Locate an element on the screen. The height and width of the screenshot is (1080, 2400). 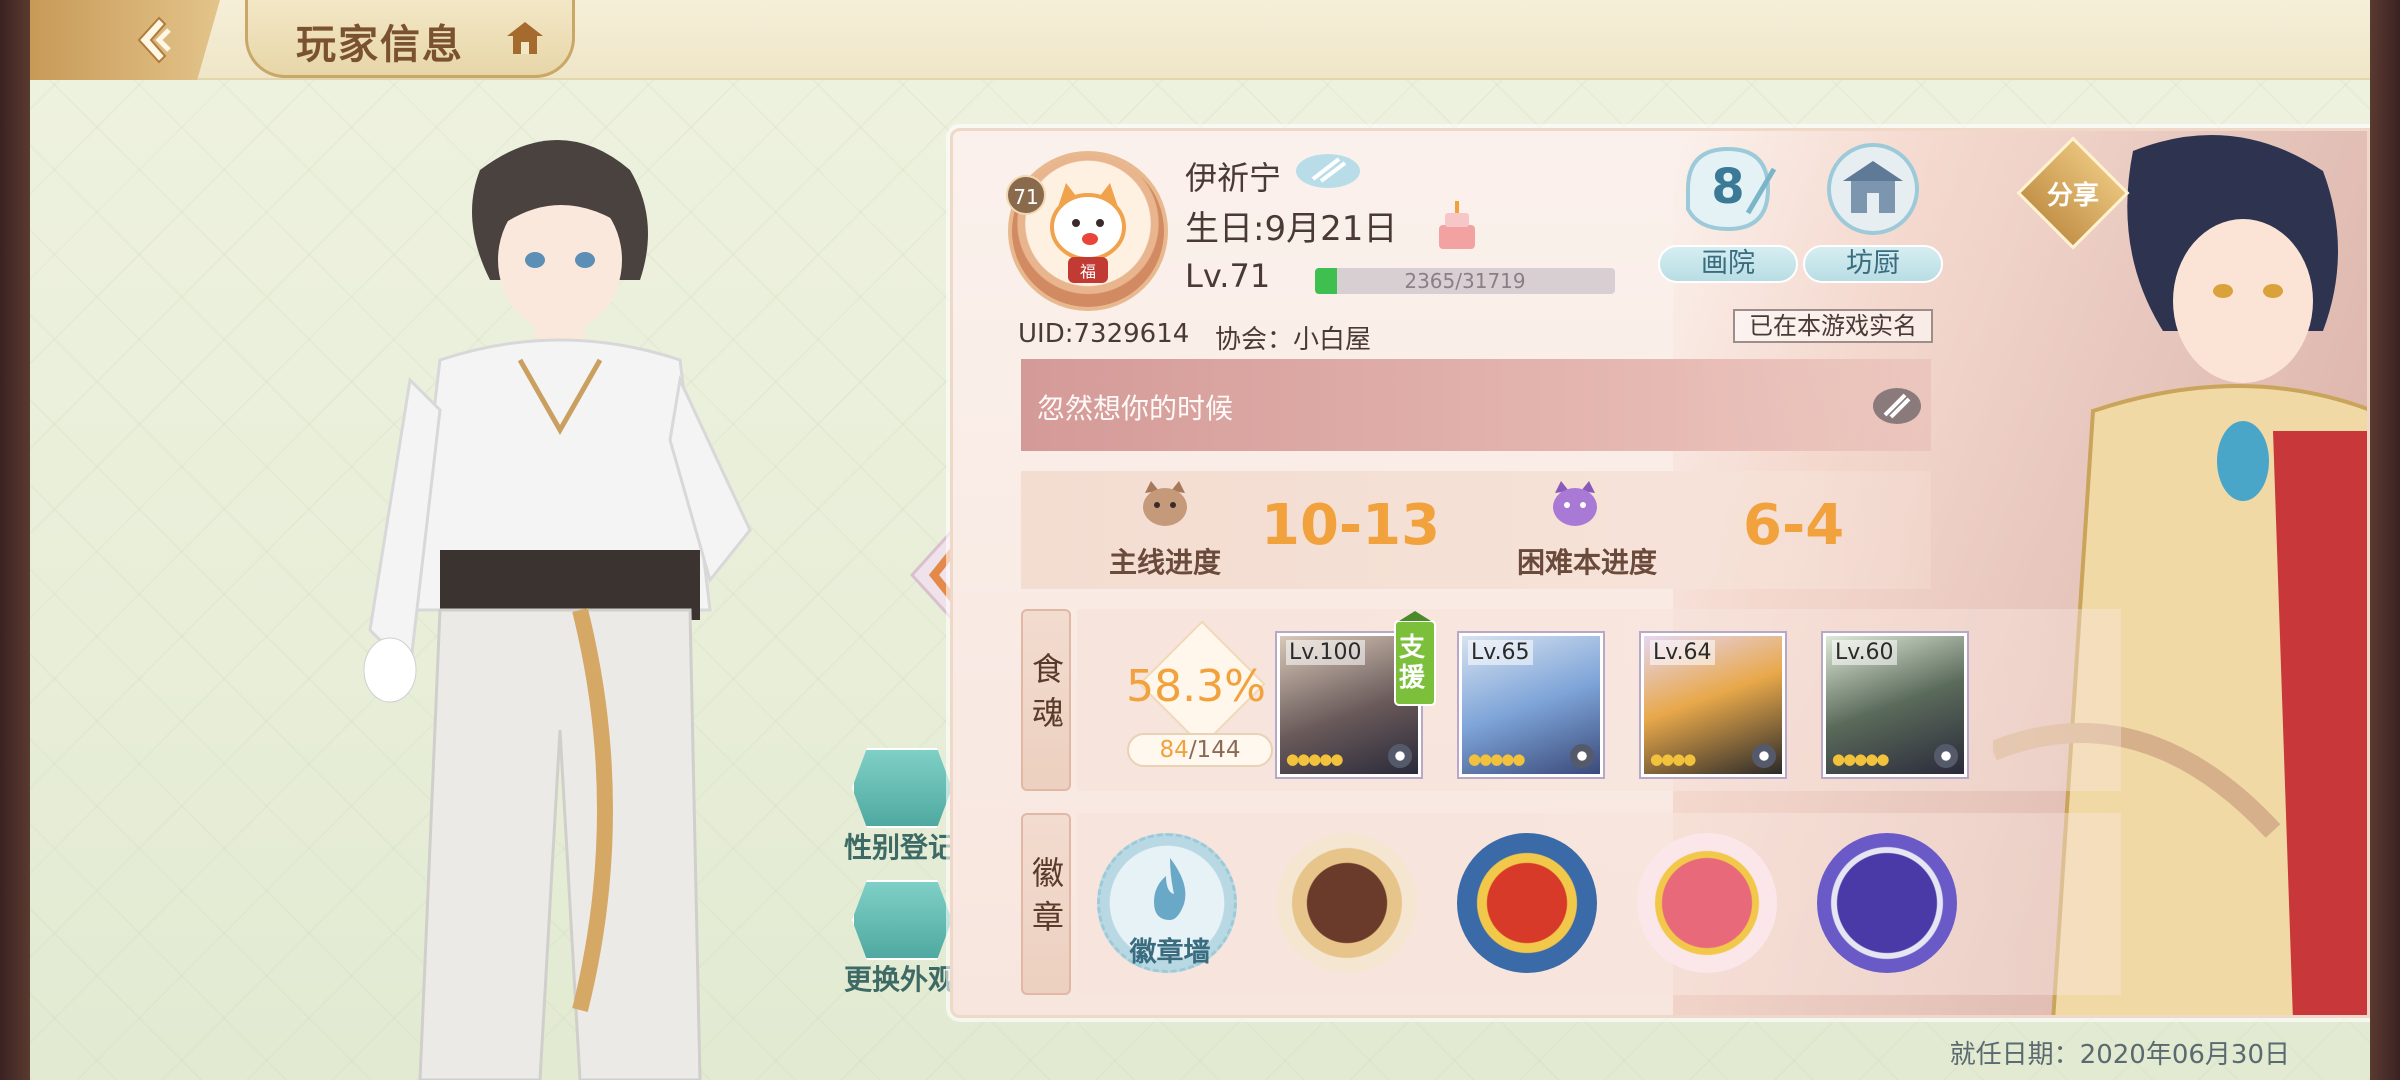
badge-section: 徽章 徽章墙 is located at coordinates (1571, 904).